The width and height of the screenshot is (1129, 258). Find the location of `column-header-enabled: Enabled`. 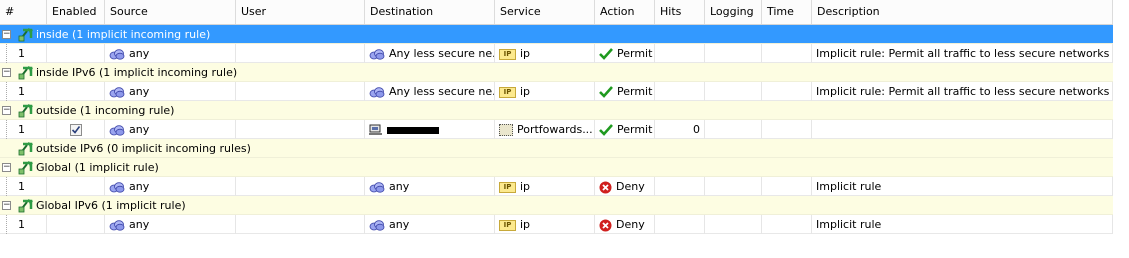

column-header-enabled: Enabled is located at coordinates (76, 12).